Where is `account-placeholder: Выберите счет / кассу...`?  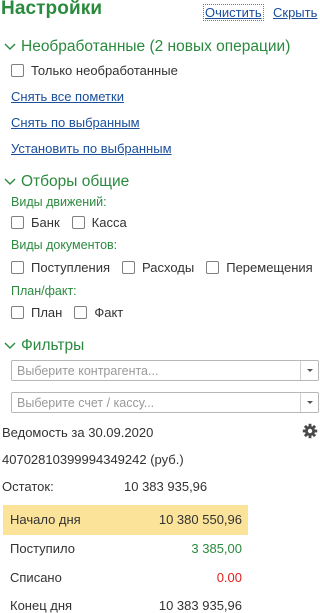 account-placeholder: Выберите счет / кассу... is located at coordinates (86, 403).